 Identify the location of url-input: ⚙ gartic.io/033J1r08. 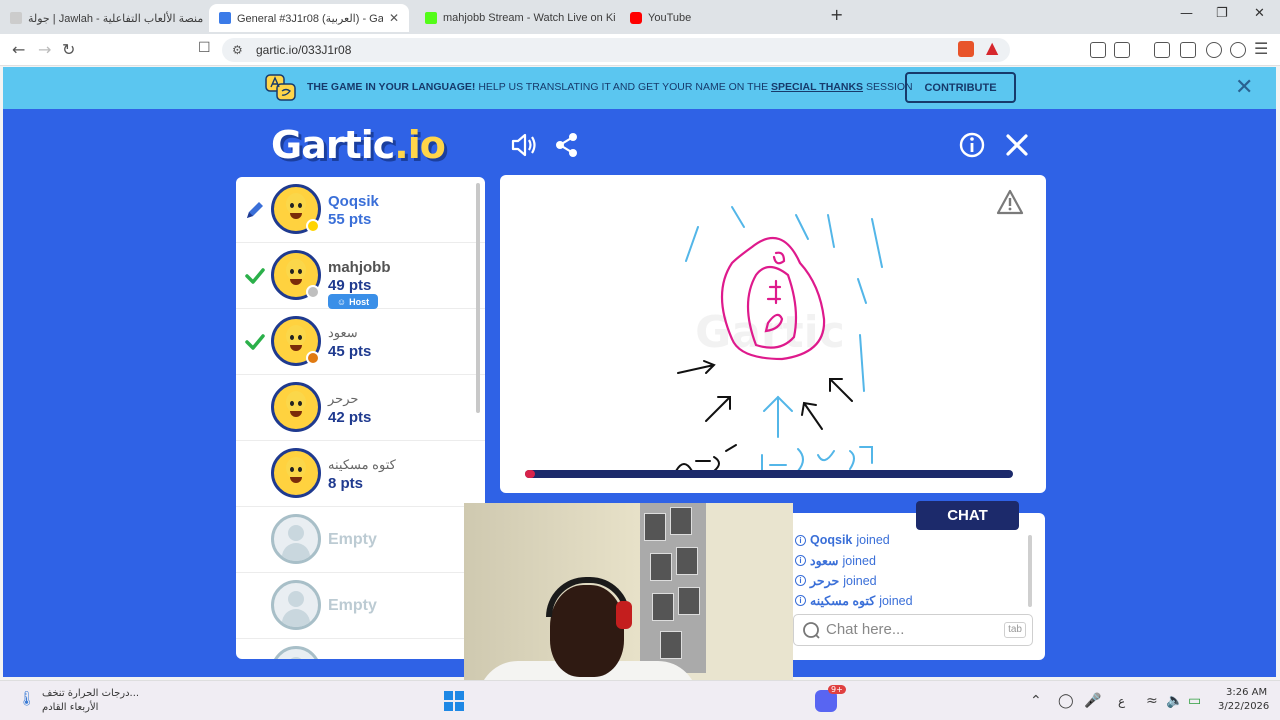
(616, 50).